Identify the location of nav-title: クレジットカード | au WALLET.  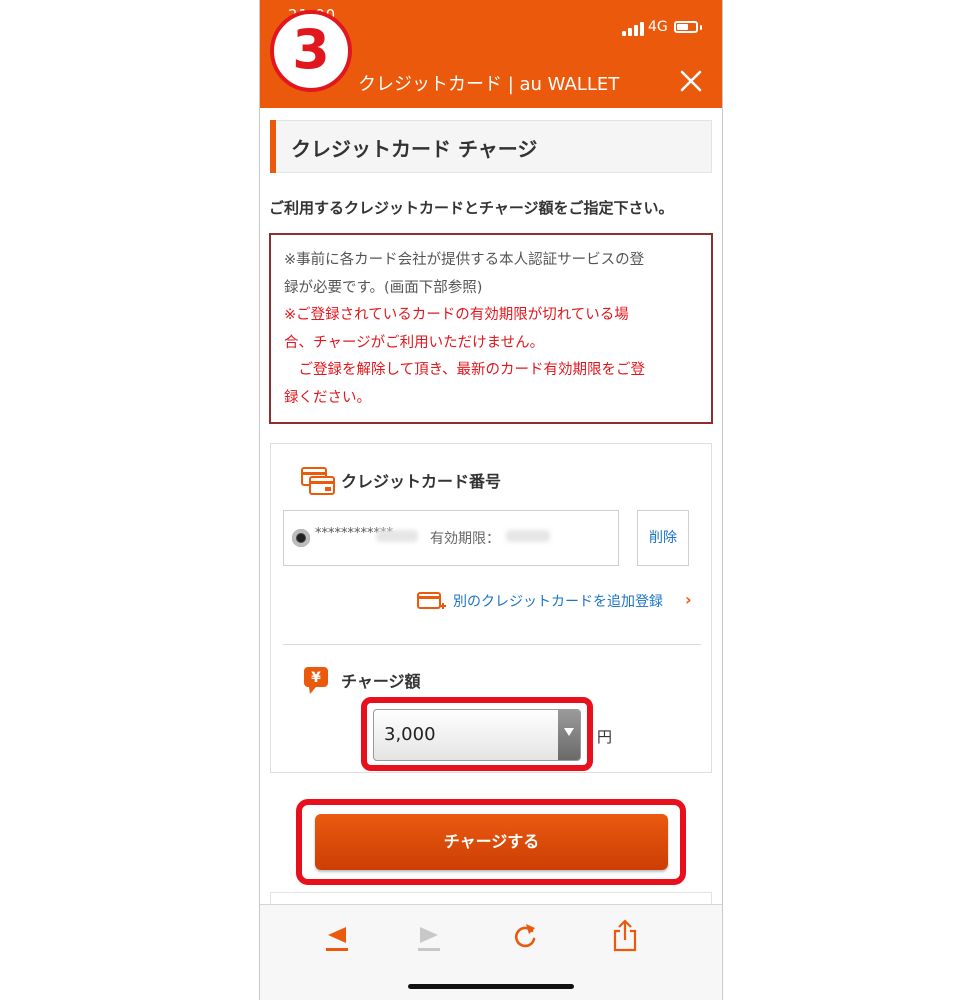
(489, 84).